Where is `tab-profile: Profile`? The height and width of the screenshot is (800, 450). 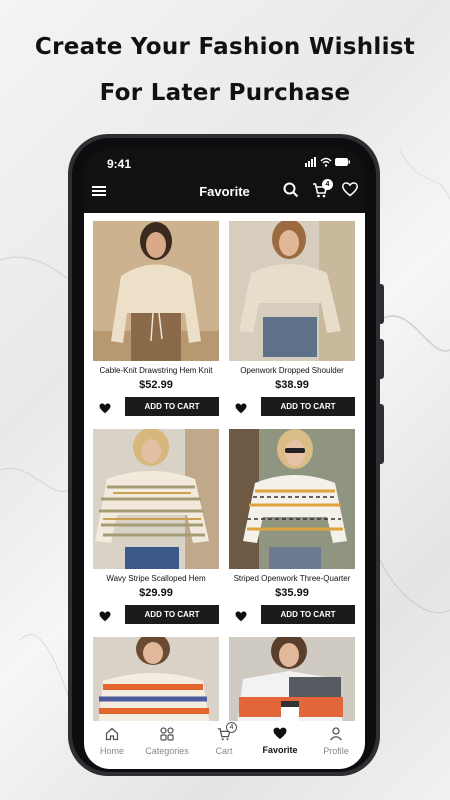 tab-profile: Profile is located at coordinates (336, 741).